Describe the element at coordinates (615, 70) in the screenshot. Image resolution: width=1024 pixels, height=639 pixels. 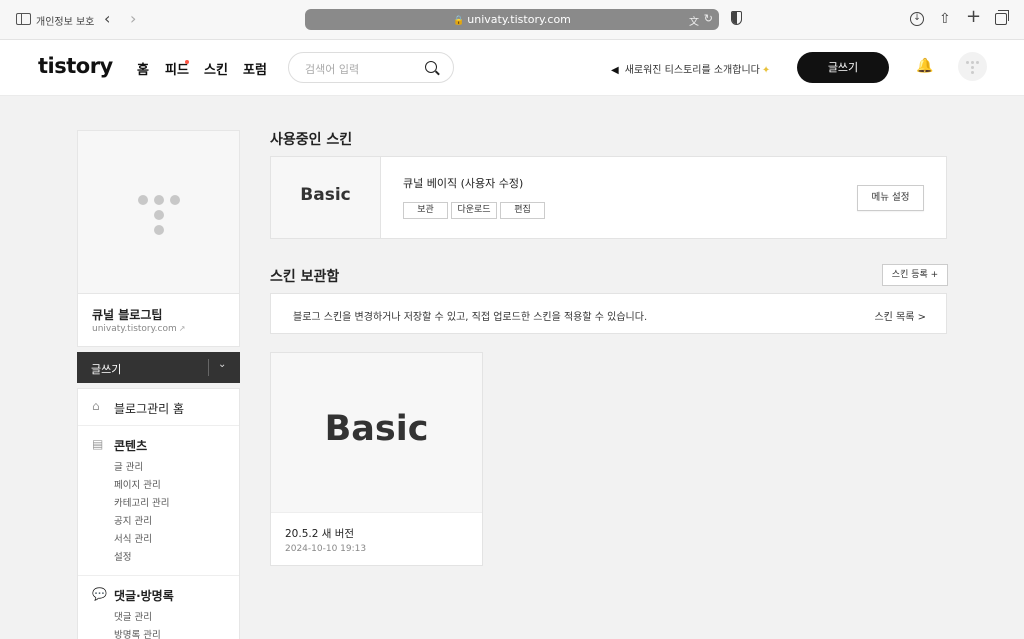
I see `speaker-icon: ◀` at that location.